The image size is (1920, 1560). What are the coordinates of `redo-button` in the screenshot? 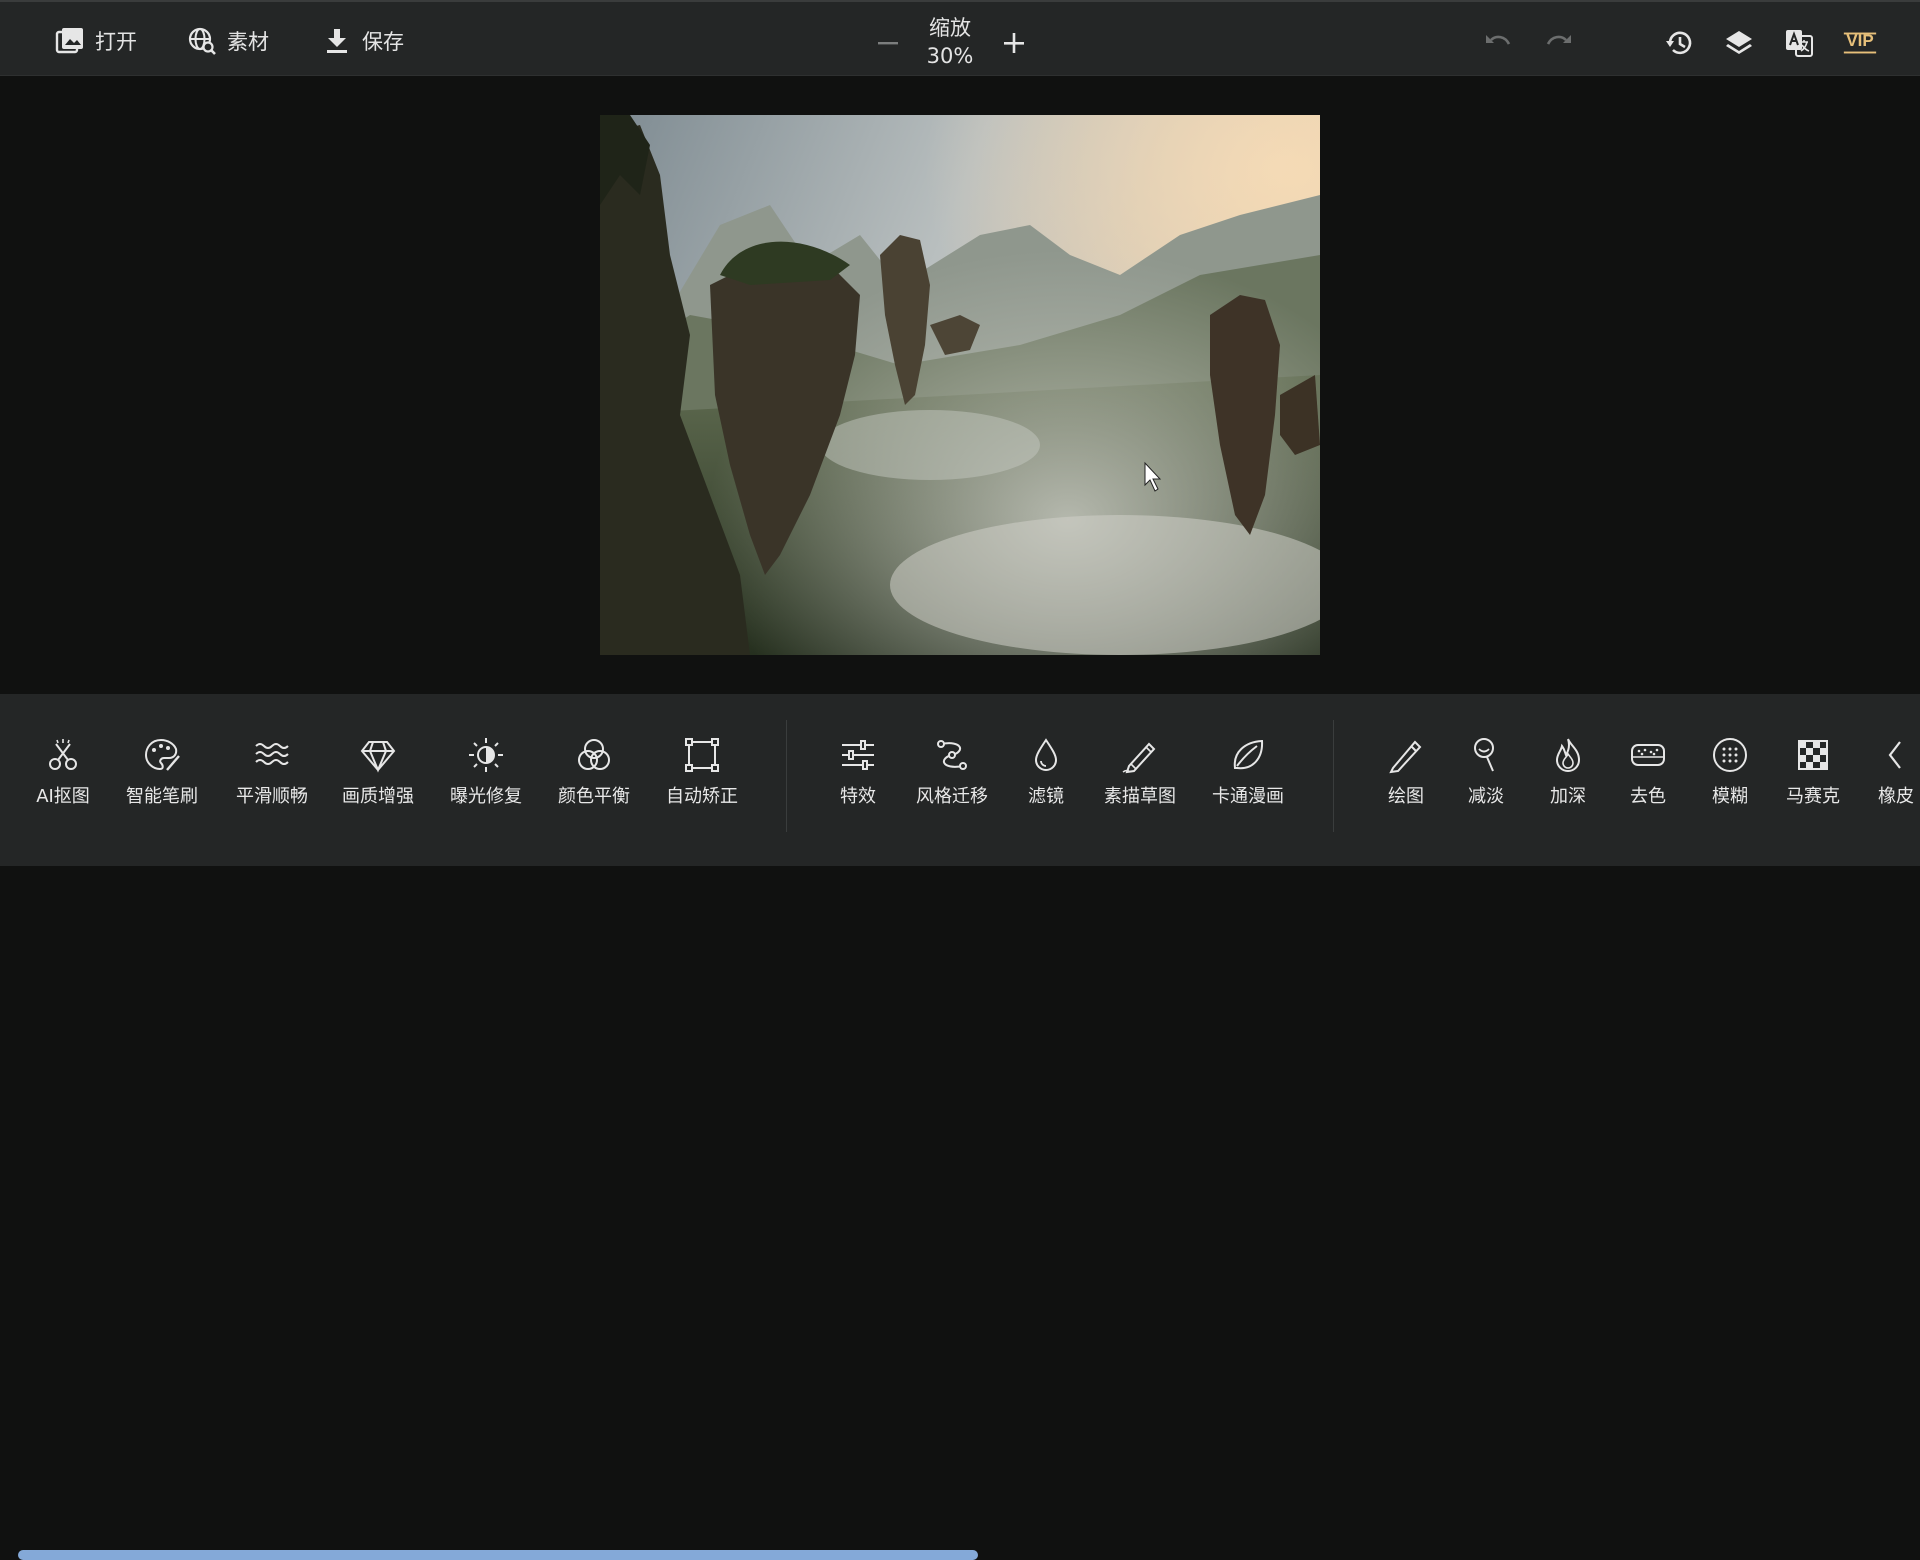 It's located at (1559, 43).